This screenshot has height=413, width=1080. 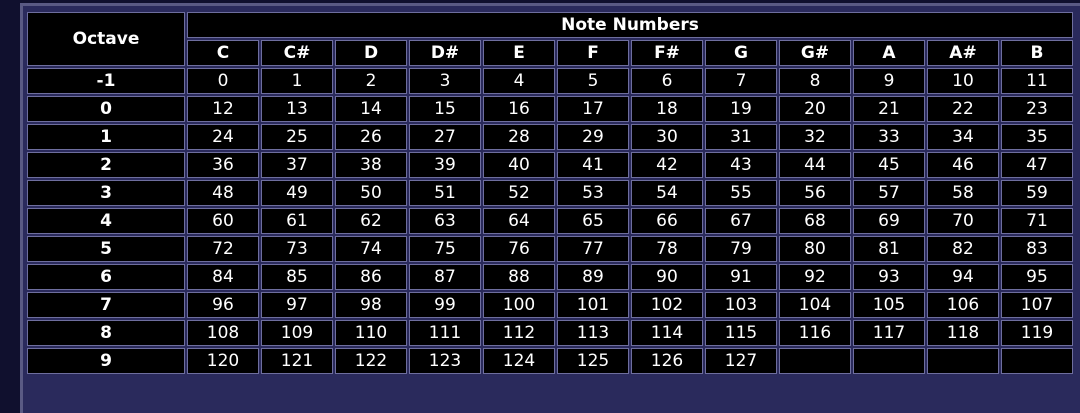 I want to click on note-number-cell: 97, so click(x=297, y=305).